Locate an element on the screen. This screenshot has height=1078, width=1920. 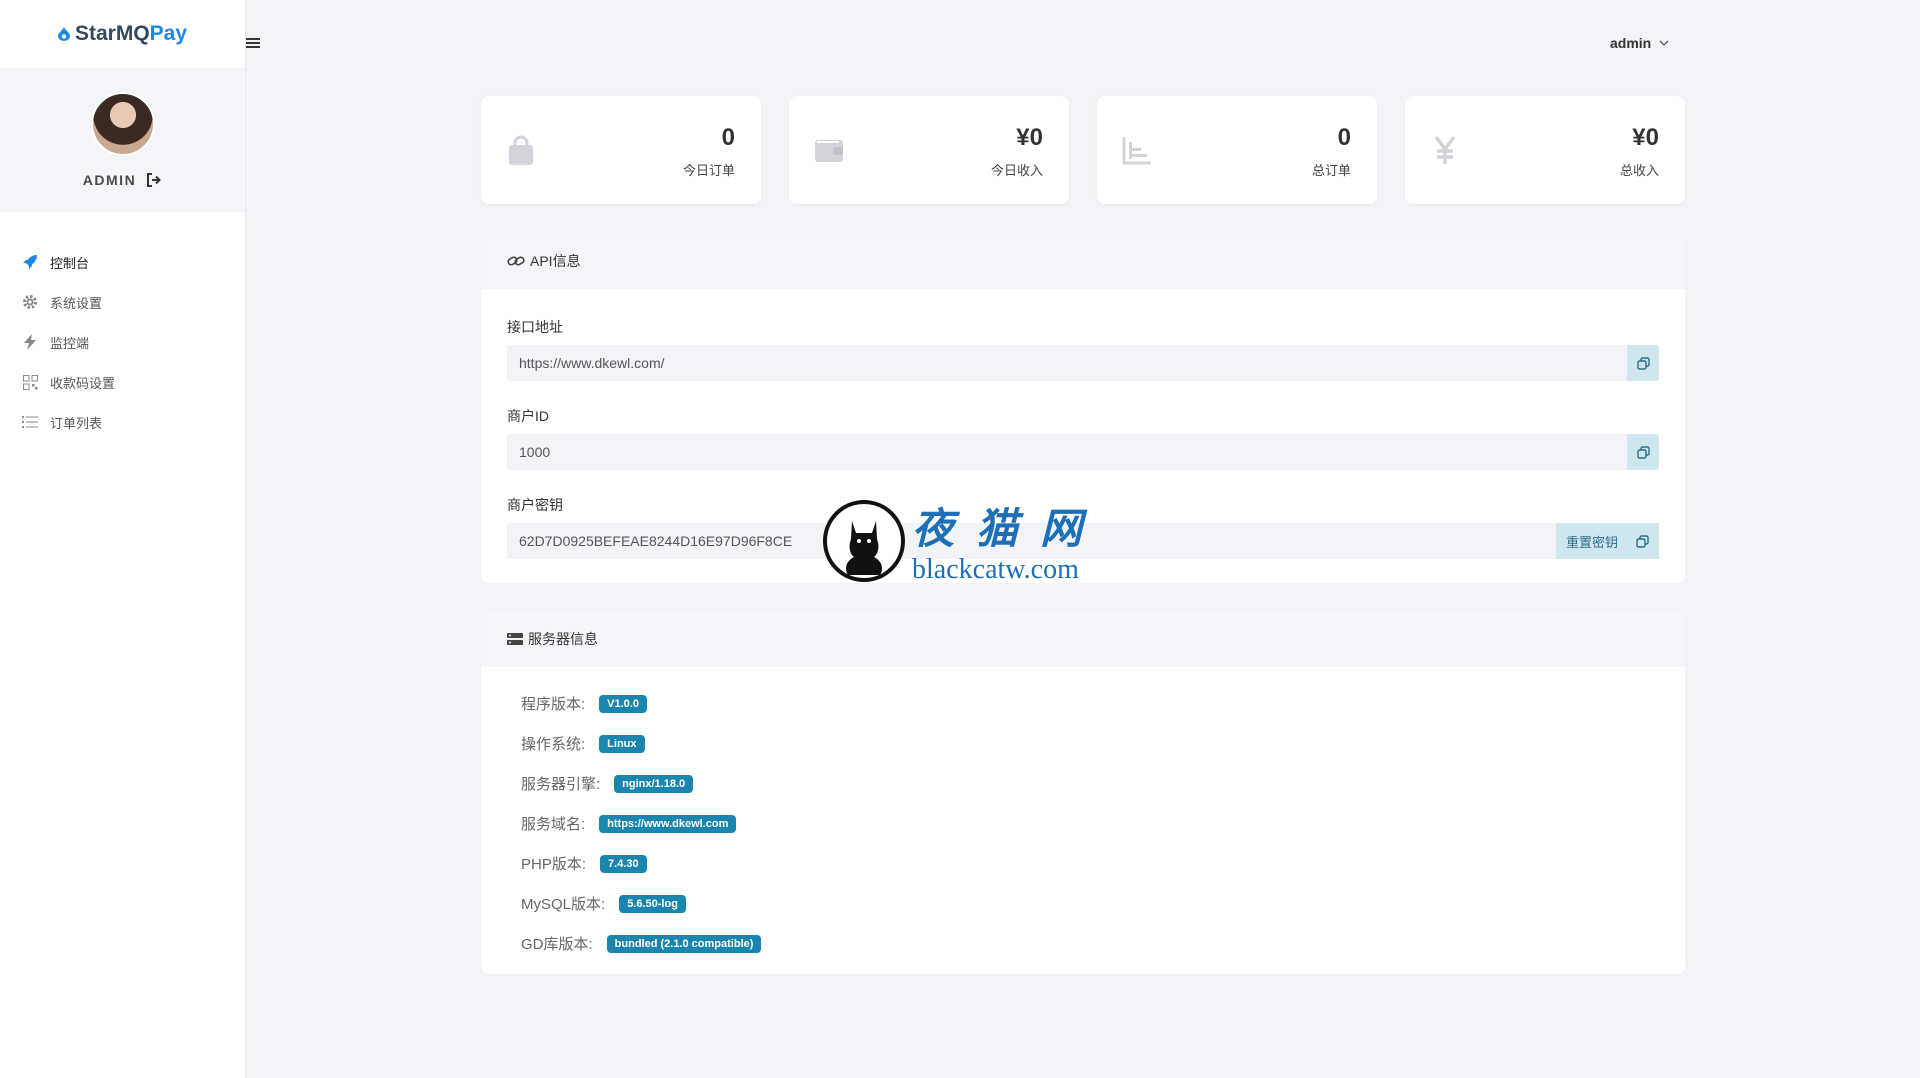
panel-title: API信息 is located at coordinates (555, 261).